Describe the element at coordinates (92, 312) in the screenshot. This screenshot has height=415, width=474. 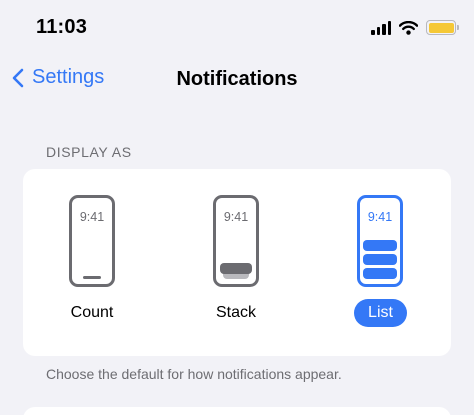
I see `option-label-count: Count` at that location.